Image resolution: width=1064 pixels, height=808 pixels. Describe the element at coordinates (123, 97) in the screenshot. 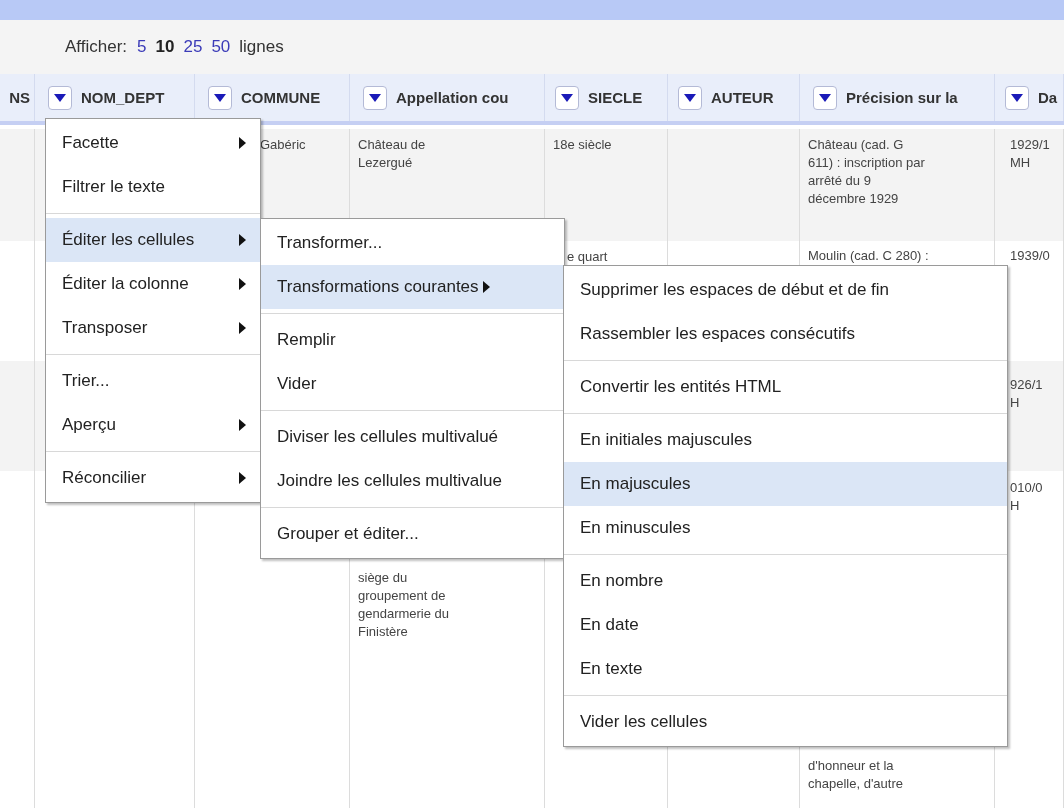

I see `column-title: NOM_DEPT` at that location.